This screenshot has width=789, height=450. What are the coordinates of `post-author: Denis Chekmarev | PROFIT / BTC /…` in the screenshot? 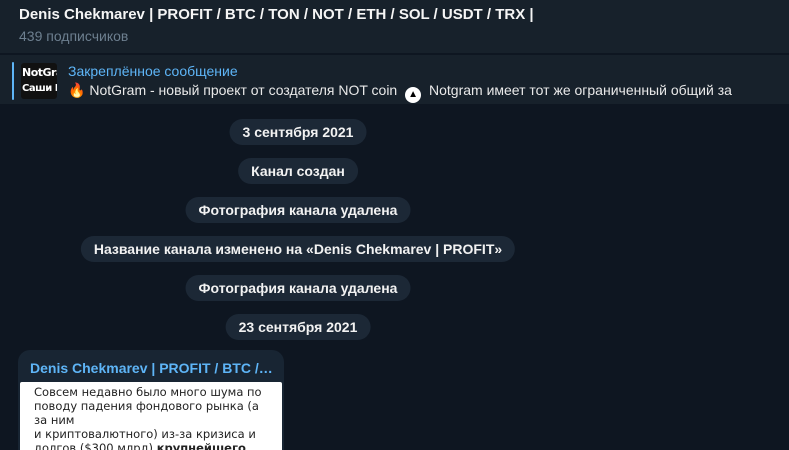 It's located at (151, 368).